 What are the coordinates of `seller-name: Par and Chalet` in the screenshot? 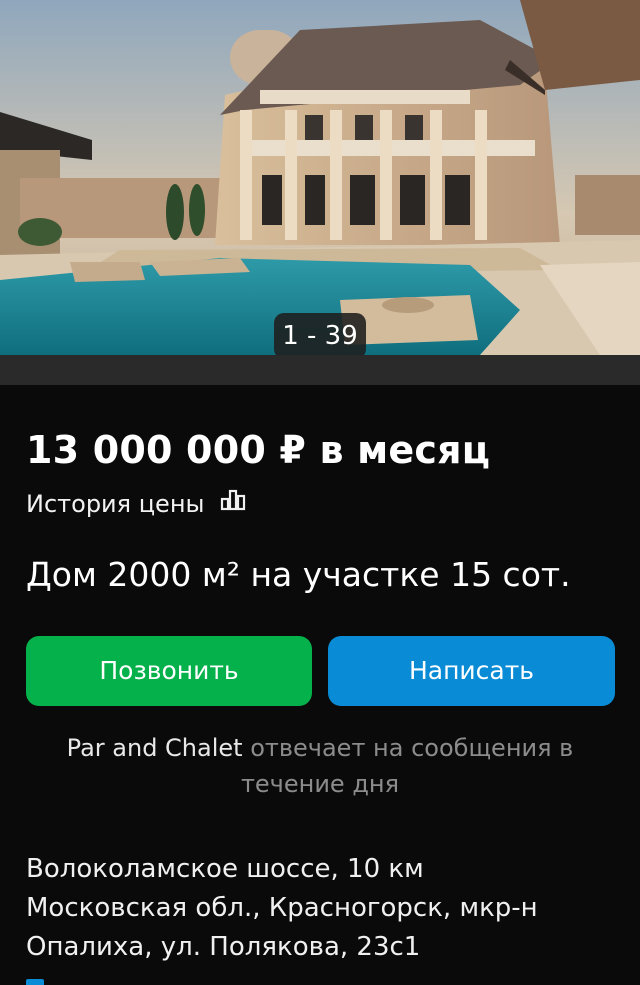 It's located at (155, 748).